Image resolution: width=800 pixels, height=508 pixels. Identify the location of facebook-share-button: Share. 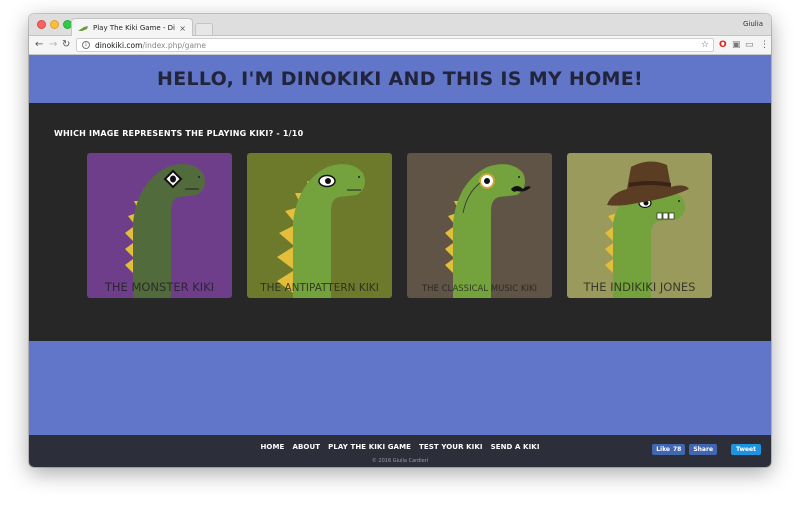
(703, 449).